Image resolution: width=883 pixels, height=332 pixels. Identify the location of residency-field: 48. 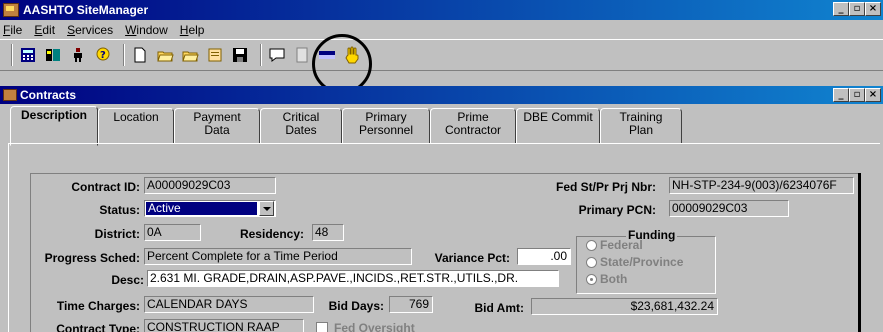
(328, 232).